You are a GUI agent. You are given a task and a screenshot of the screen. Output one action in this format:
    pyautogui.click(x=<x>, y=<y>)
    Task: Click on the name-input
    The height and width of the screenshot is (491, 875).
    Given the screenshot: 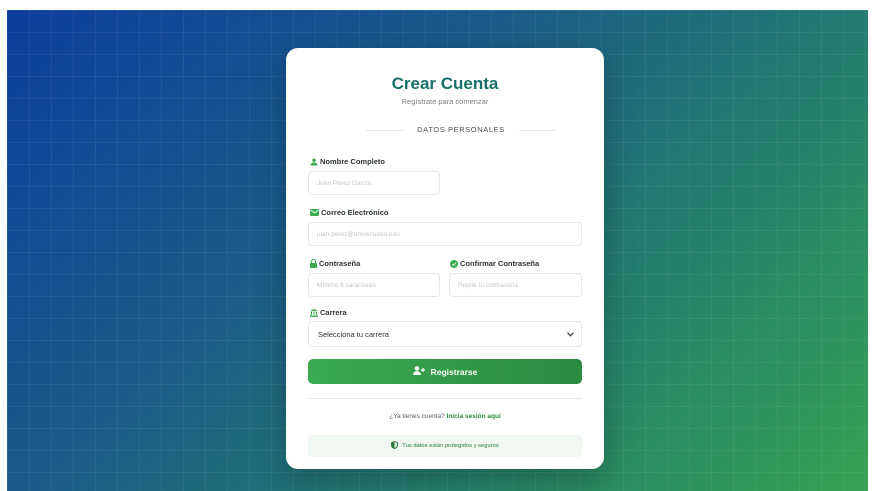 What is the action you would take?
    pyautogui.click(x=374, y=183)
    